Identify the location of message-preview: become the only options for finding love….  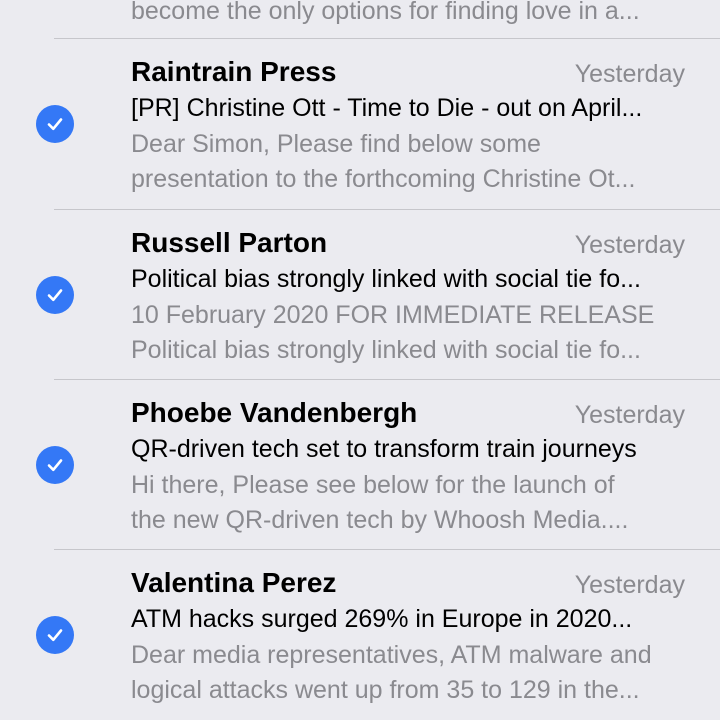
(385, 12).